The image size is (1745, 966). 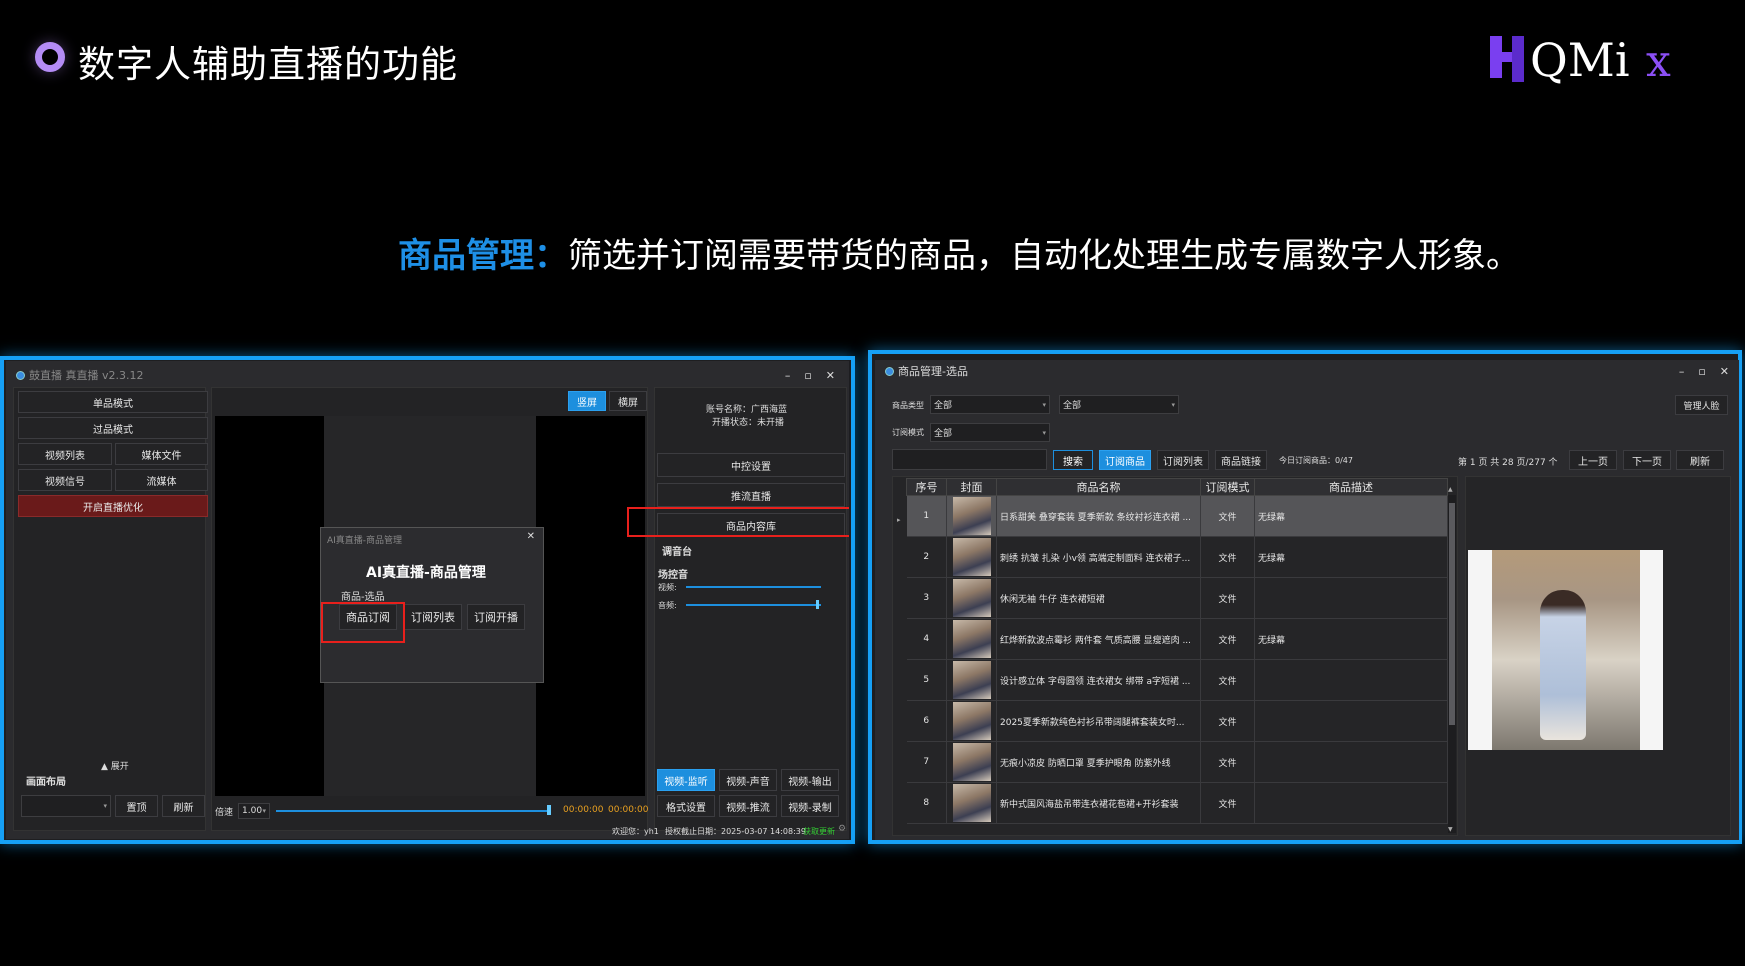 What do you see at coordinates (1450, 829) in the screenshot?
I see `scroll-down-icon: ▼` at bounding box center [1450, 829].